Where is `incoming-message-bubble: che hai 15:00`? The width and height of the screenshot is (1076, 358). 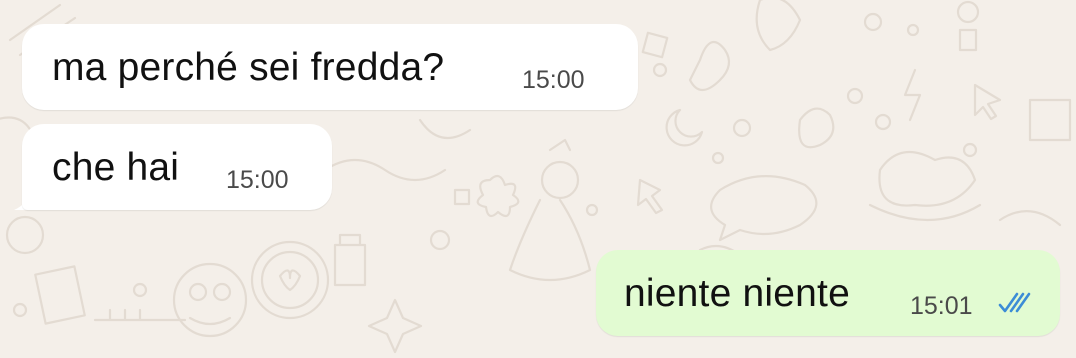
incoming-message-bubble: che hai 15:00 is located at coordinates (177, 167).